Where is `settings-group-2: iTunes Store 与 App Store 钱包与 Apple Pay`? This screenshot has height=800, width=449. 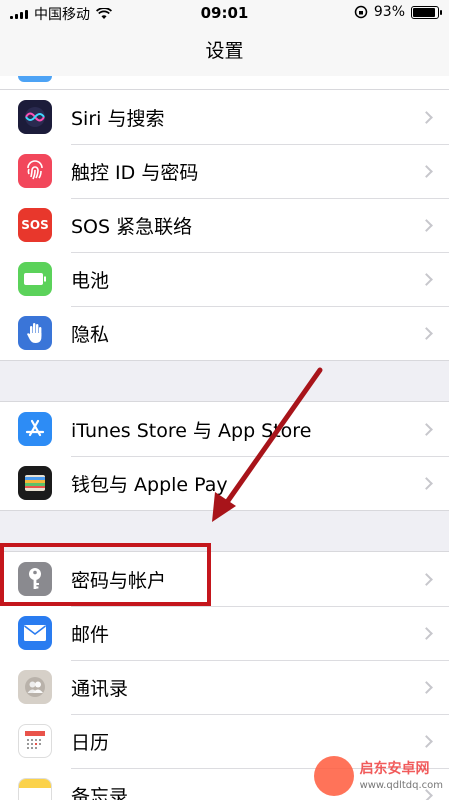 settings-group-2: iTunes Store 与 App Store 钱包与 Apple Pay is located at coordinates (224, 456).